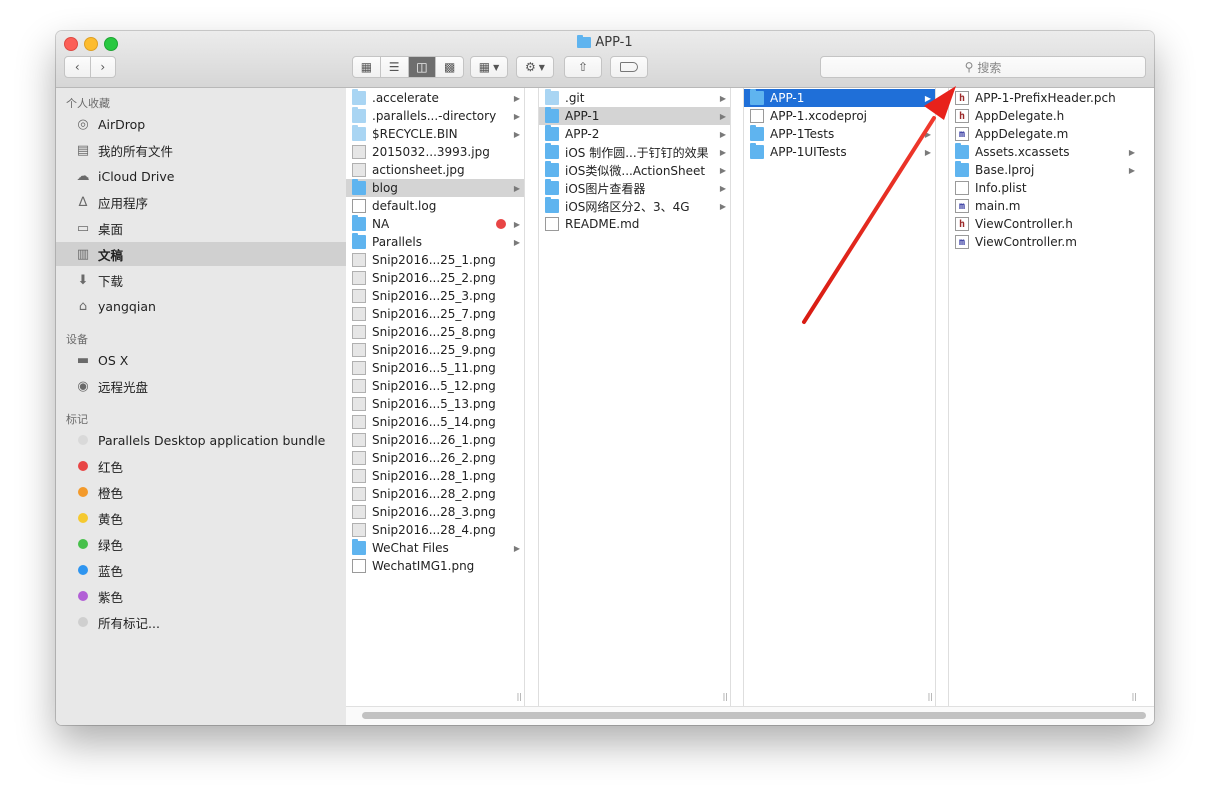 The height and width of the screenshot is (805, 1210). I want to click on sidebar-item: 橙色, so click(201, 492).